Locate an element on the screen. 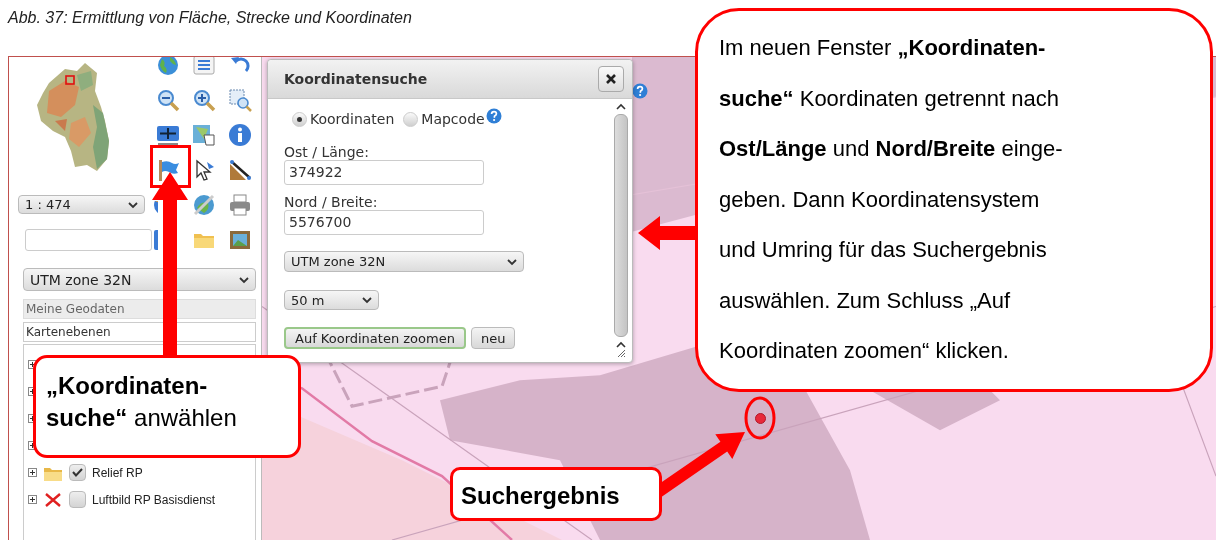  zoom-in-icon is located at coordinates (204, 99).